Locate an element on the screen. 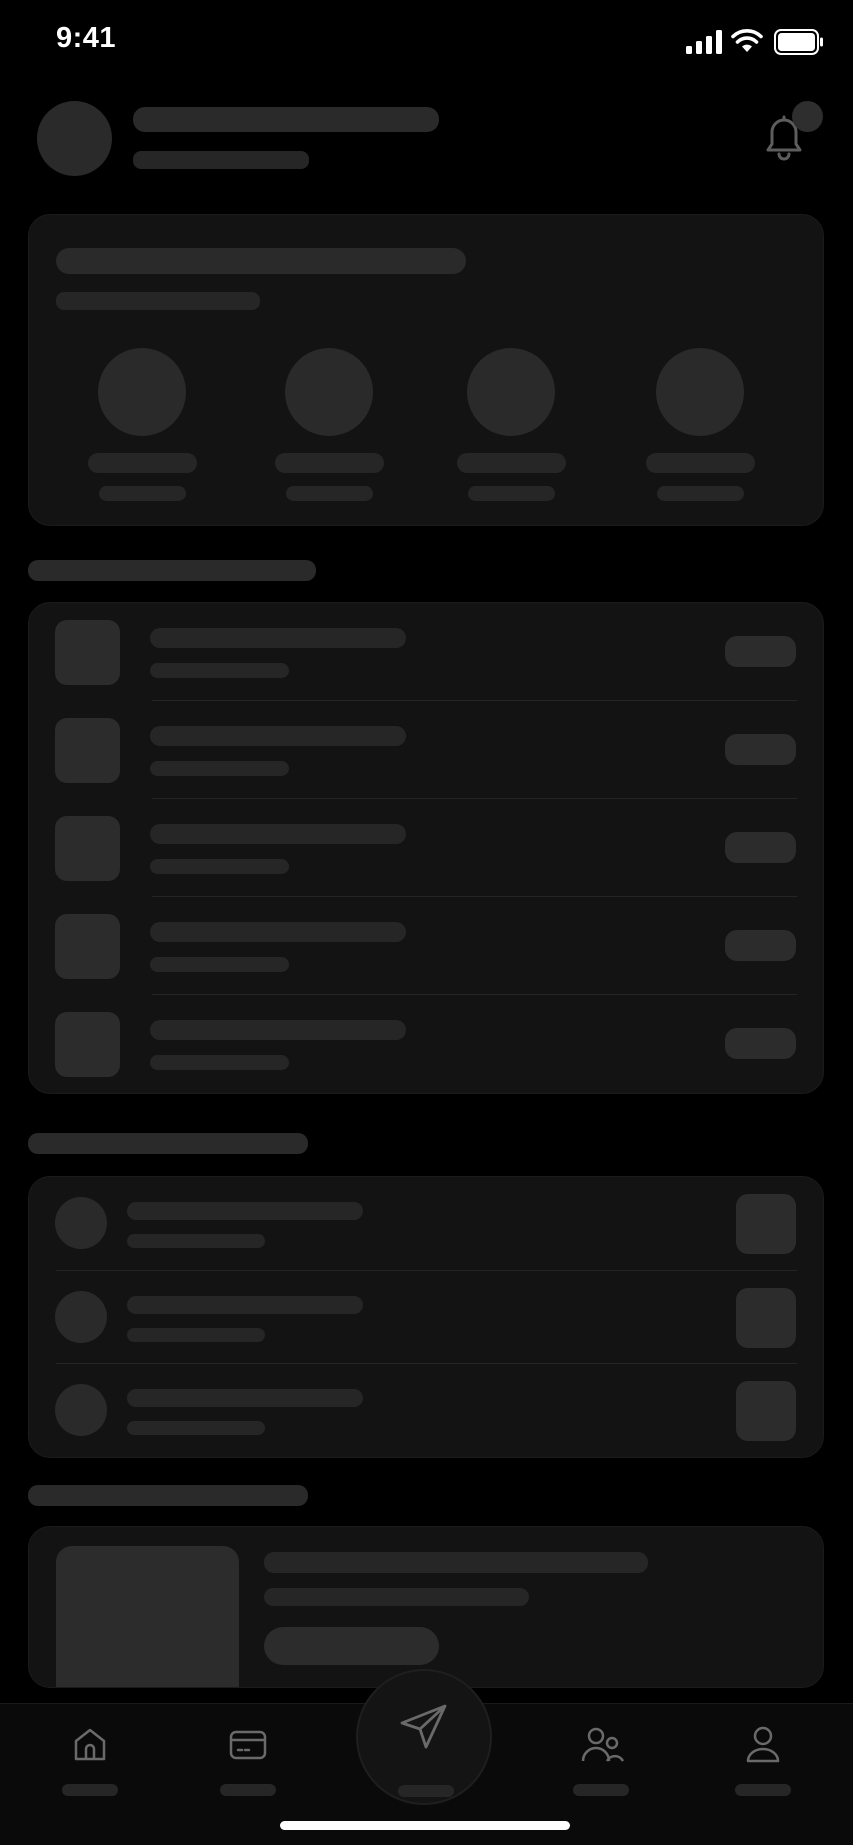  wifi-icon is located at coordinates (747, 43).